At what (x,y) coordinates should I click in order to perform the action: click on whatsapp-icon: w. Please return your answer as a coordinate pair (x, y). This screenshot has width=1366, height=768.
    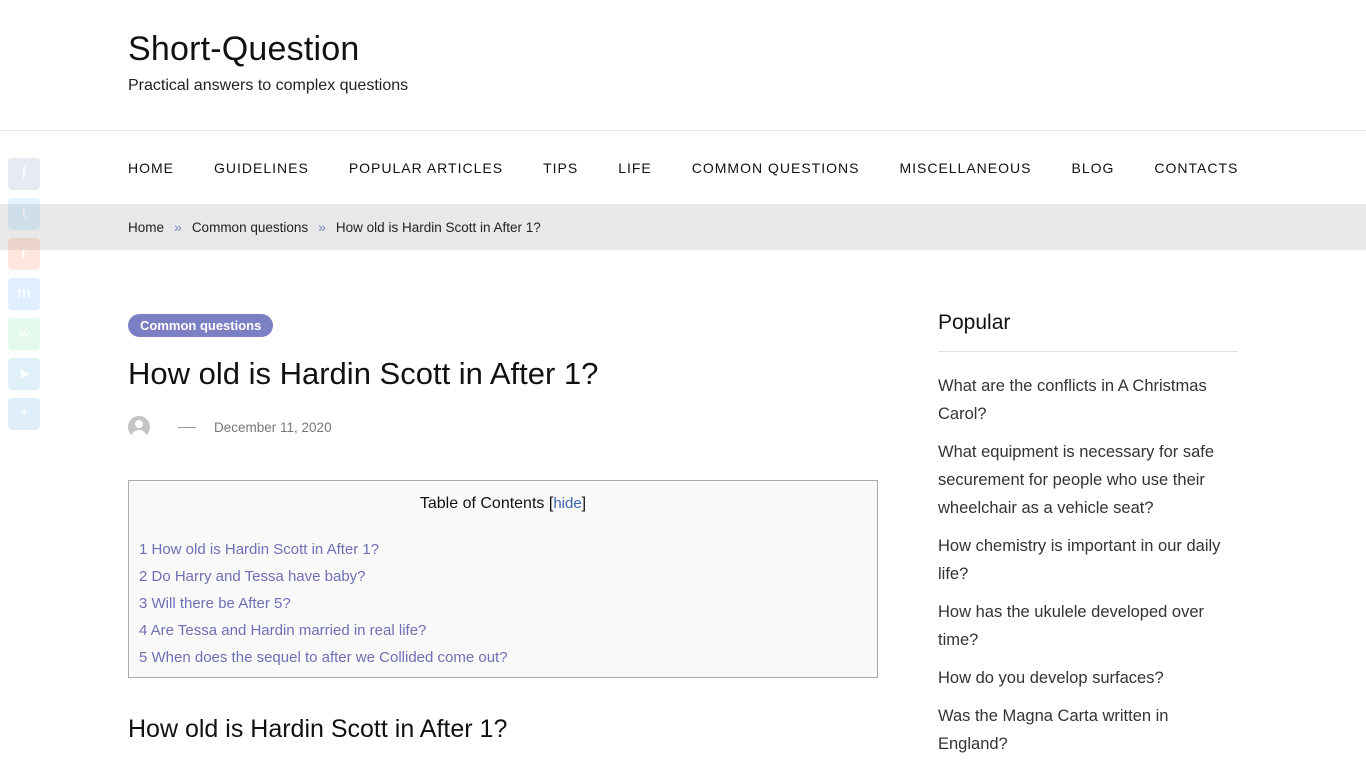
    Looking at the image, I should click on (24, 334).